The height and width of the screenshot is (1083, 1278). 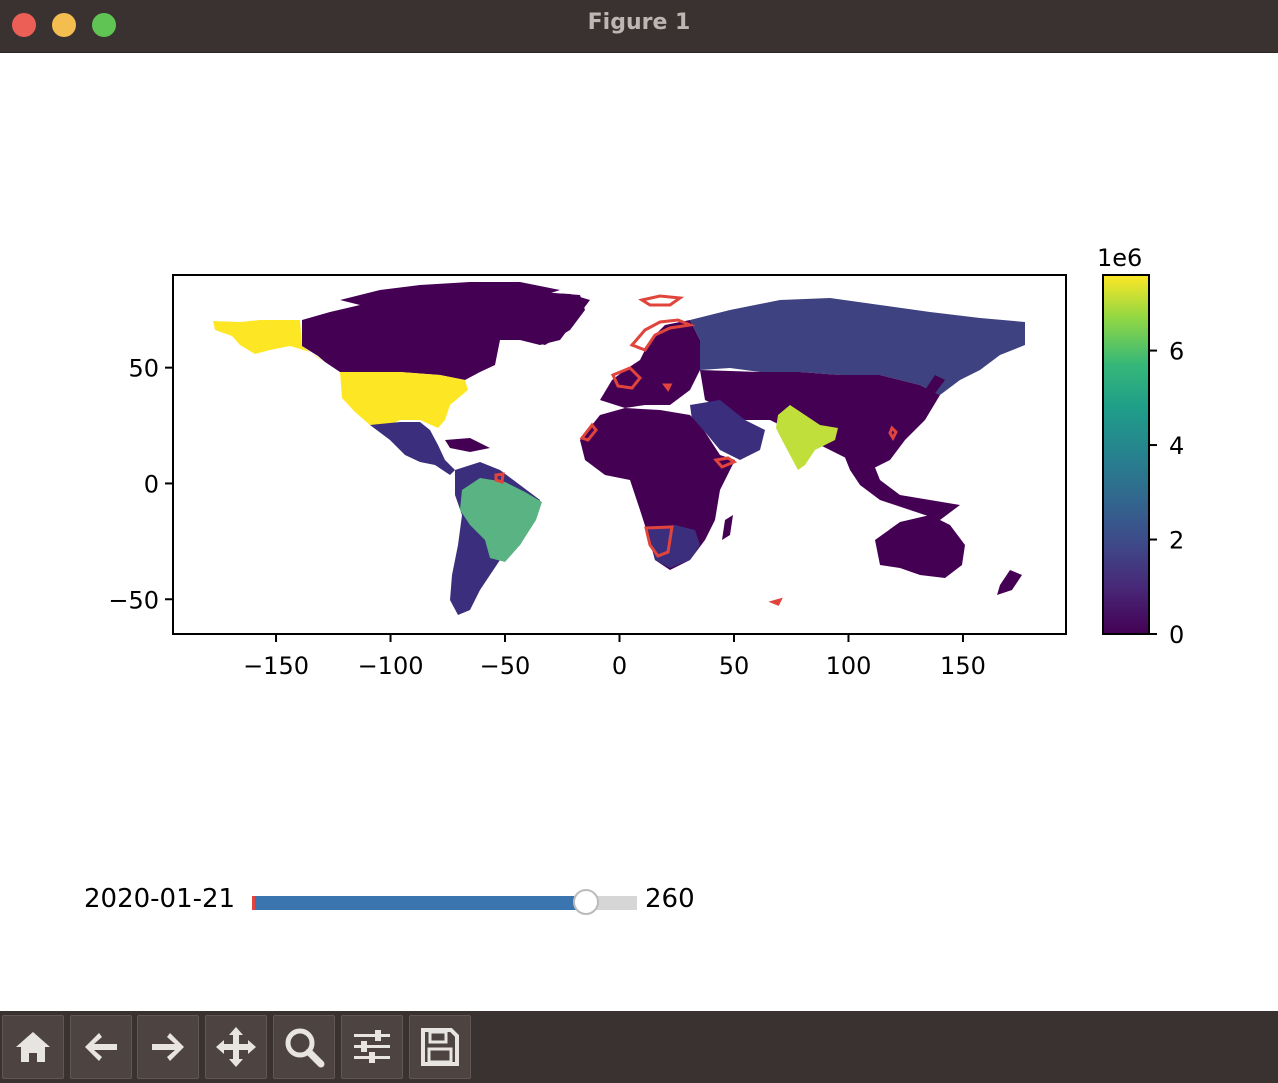 I want to click on arrow-right-icon, so click(x=168, y=1047).